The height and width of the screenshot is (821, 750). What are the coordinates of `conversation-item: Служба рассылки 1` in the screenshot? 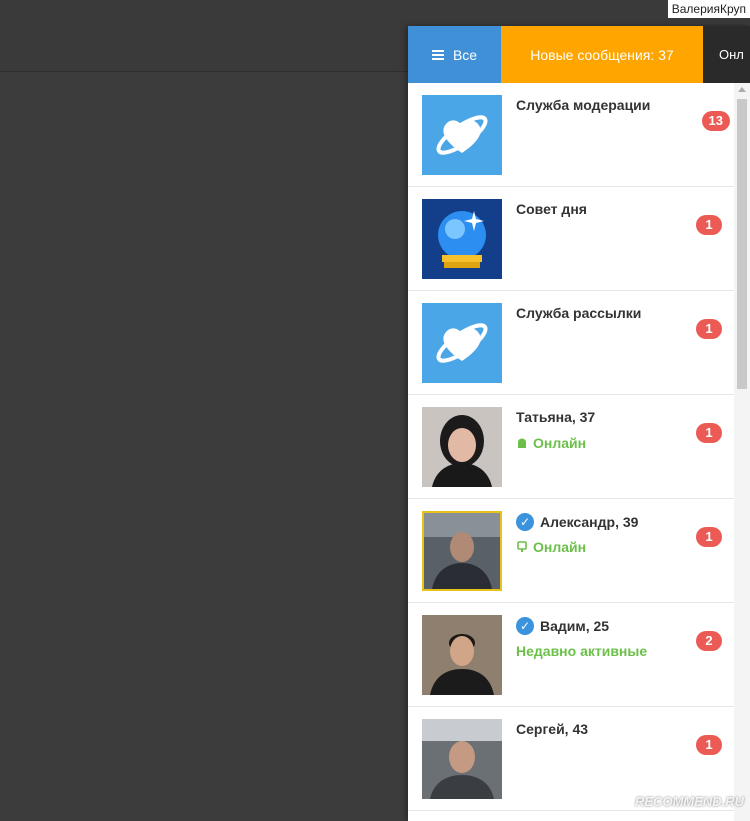 It's located at (571, 343).